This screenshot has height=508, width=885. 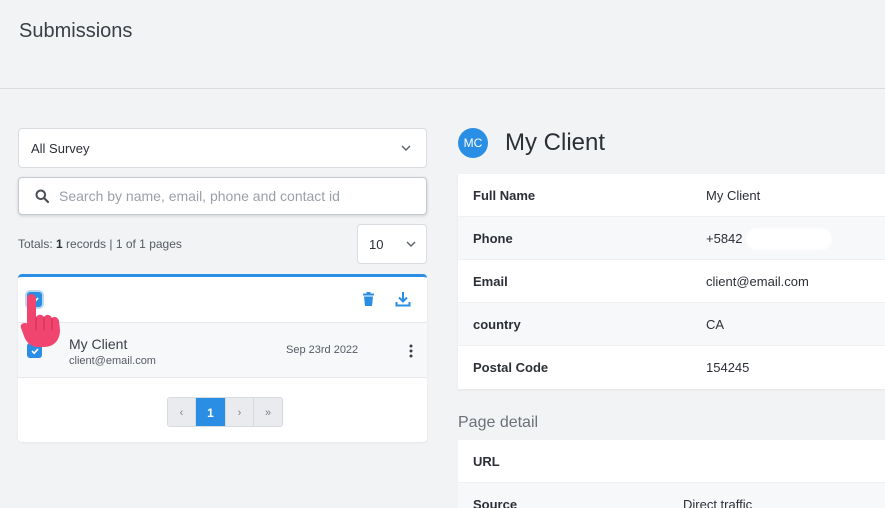 I want to click on row-client-name: My Client, so click(x=98, y=344).